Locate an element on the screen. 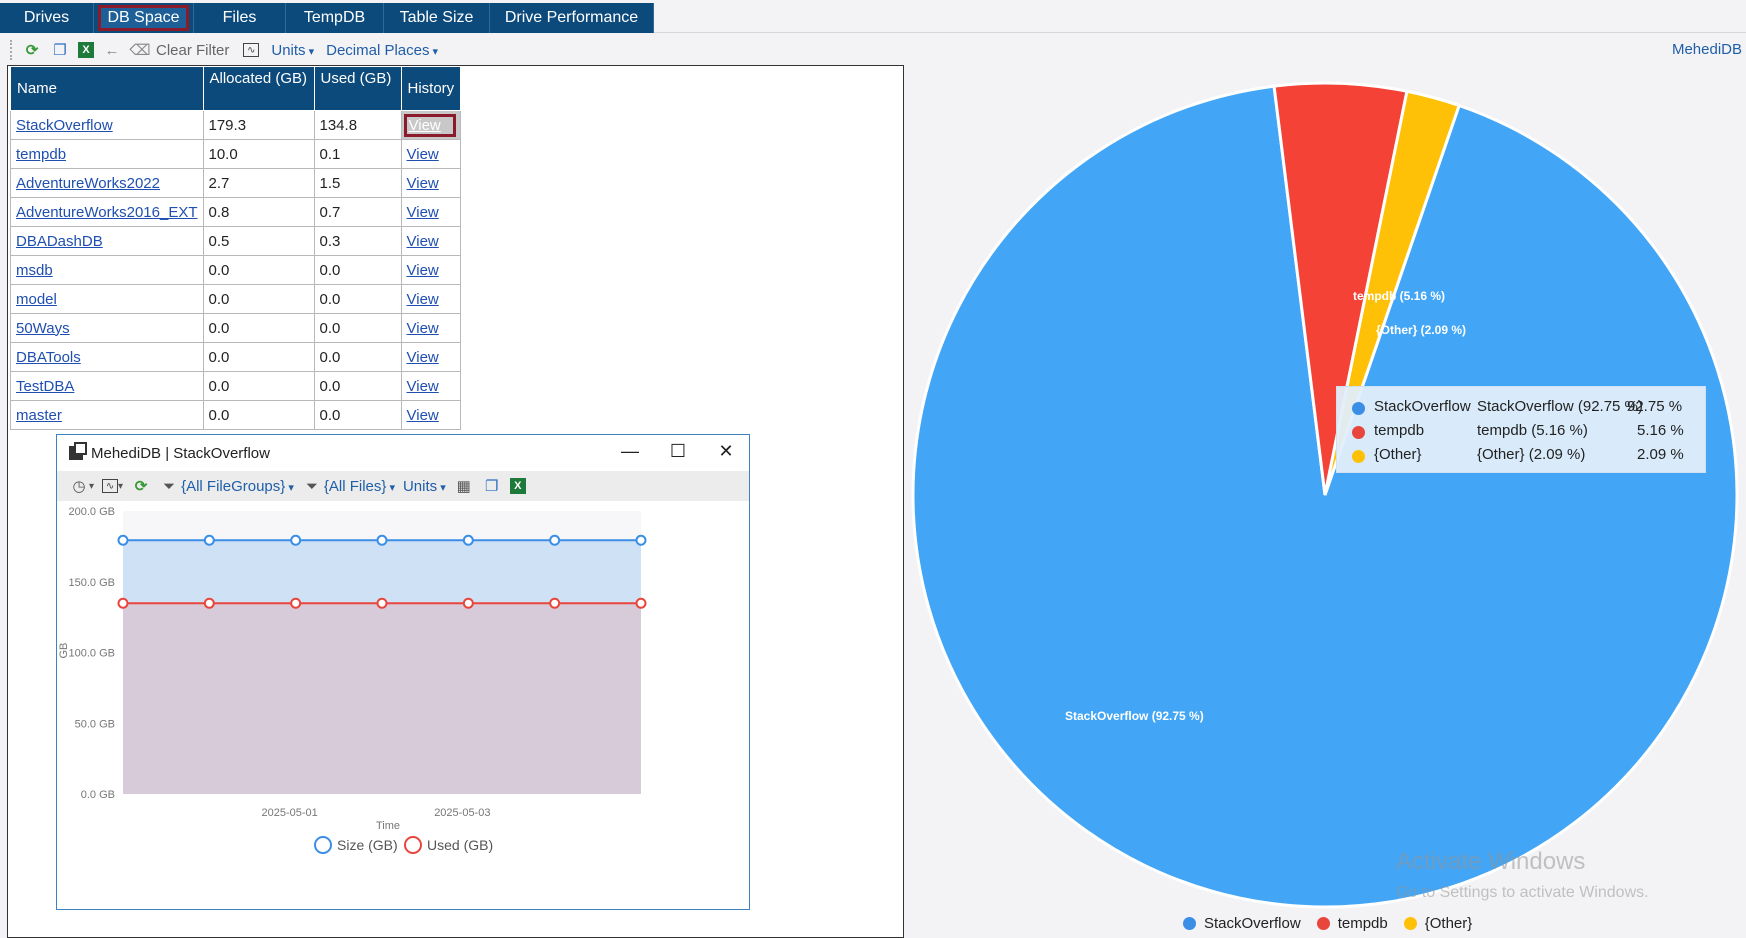 This screenshot has width=1746, height=938. legend-label: {Other} is located at coordinates (1448, 923).